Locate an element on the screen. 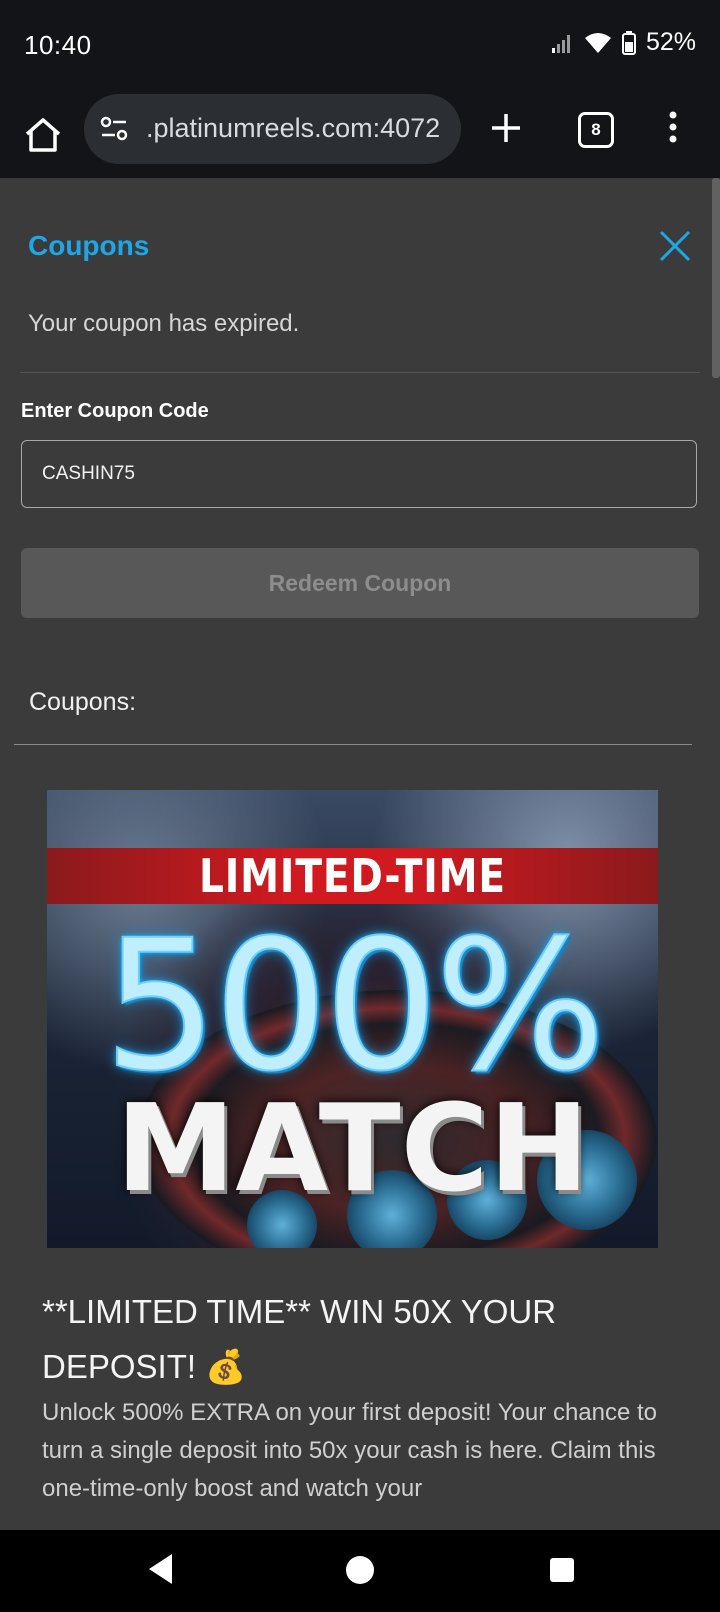 The height and width of the screenshot is (1612, 720). url-text: .platinumreels.com:4072 is located at coordinates (293, 128).